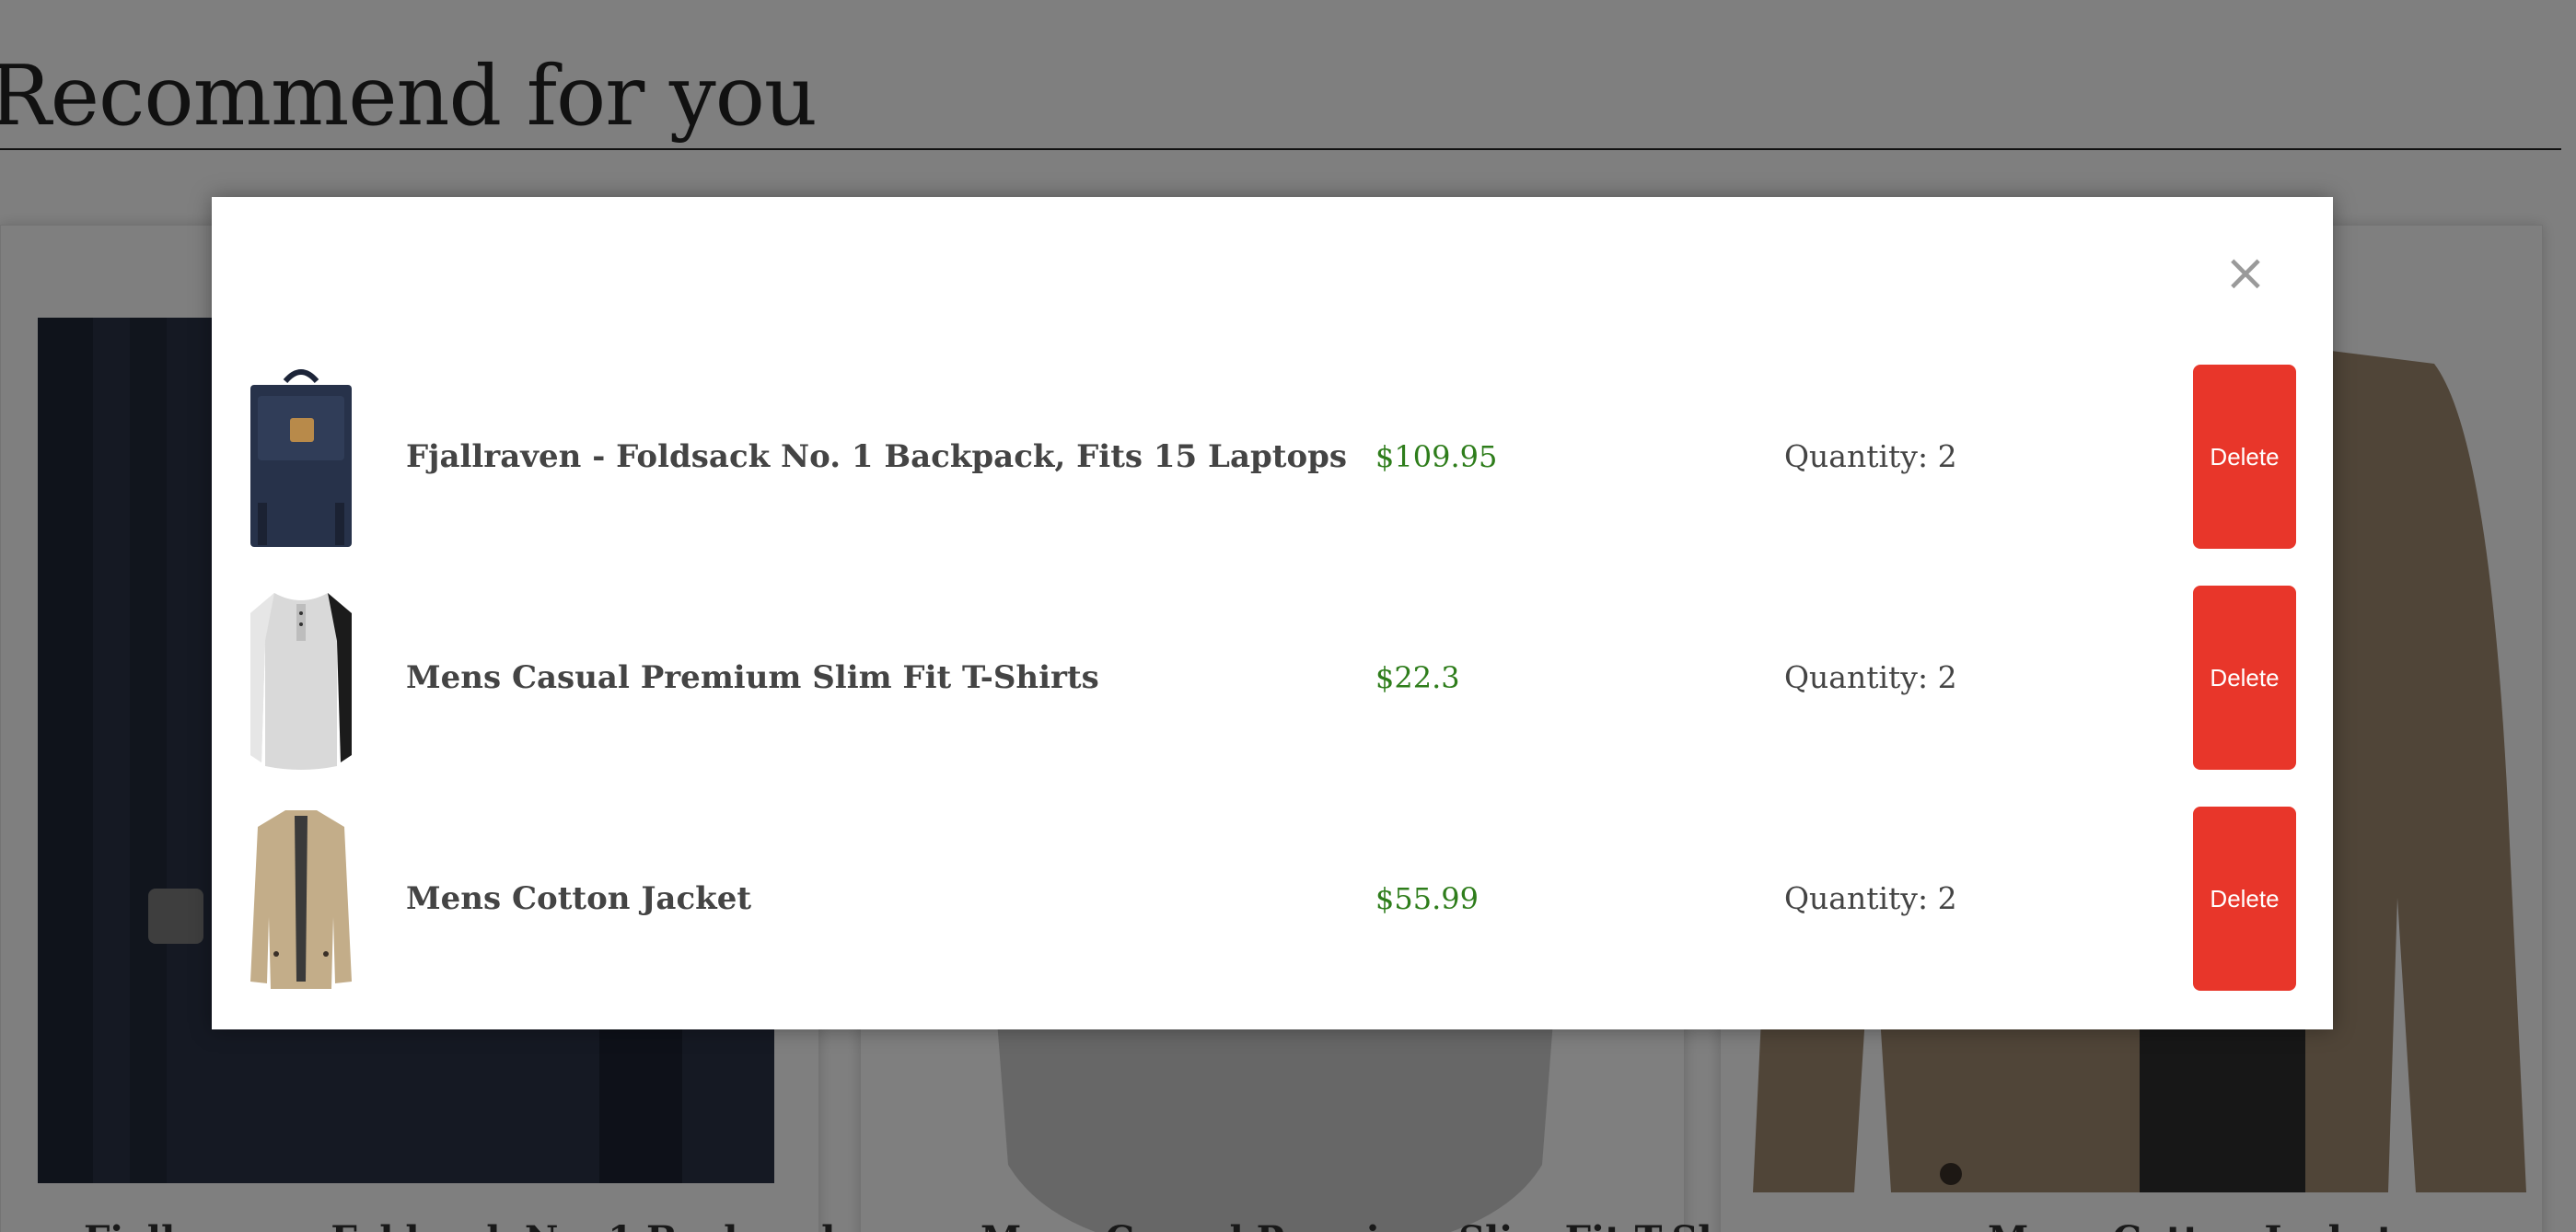  Describe the element at coordinates (1436, 457) in the screenshot. I see `item-price: $109.95` at that location.